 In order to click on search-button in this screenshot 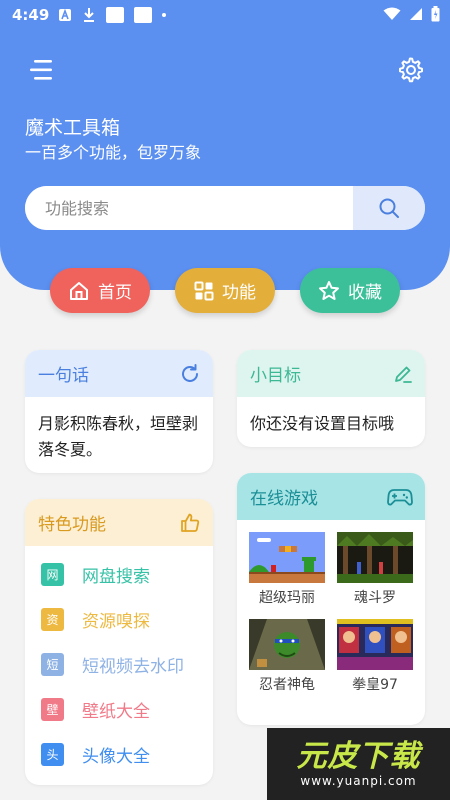, I will do `click(389, 208)`.